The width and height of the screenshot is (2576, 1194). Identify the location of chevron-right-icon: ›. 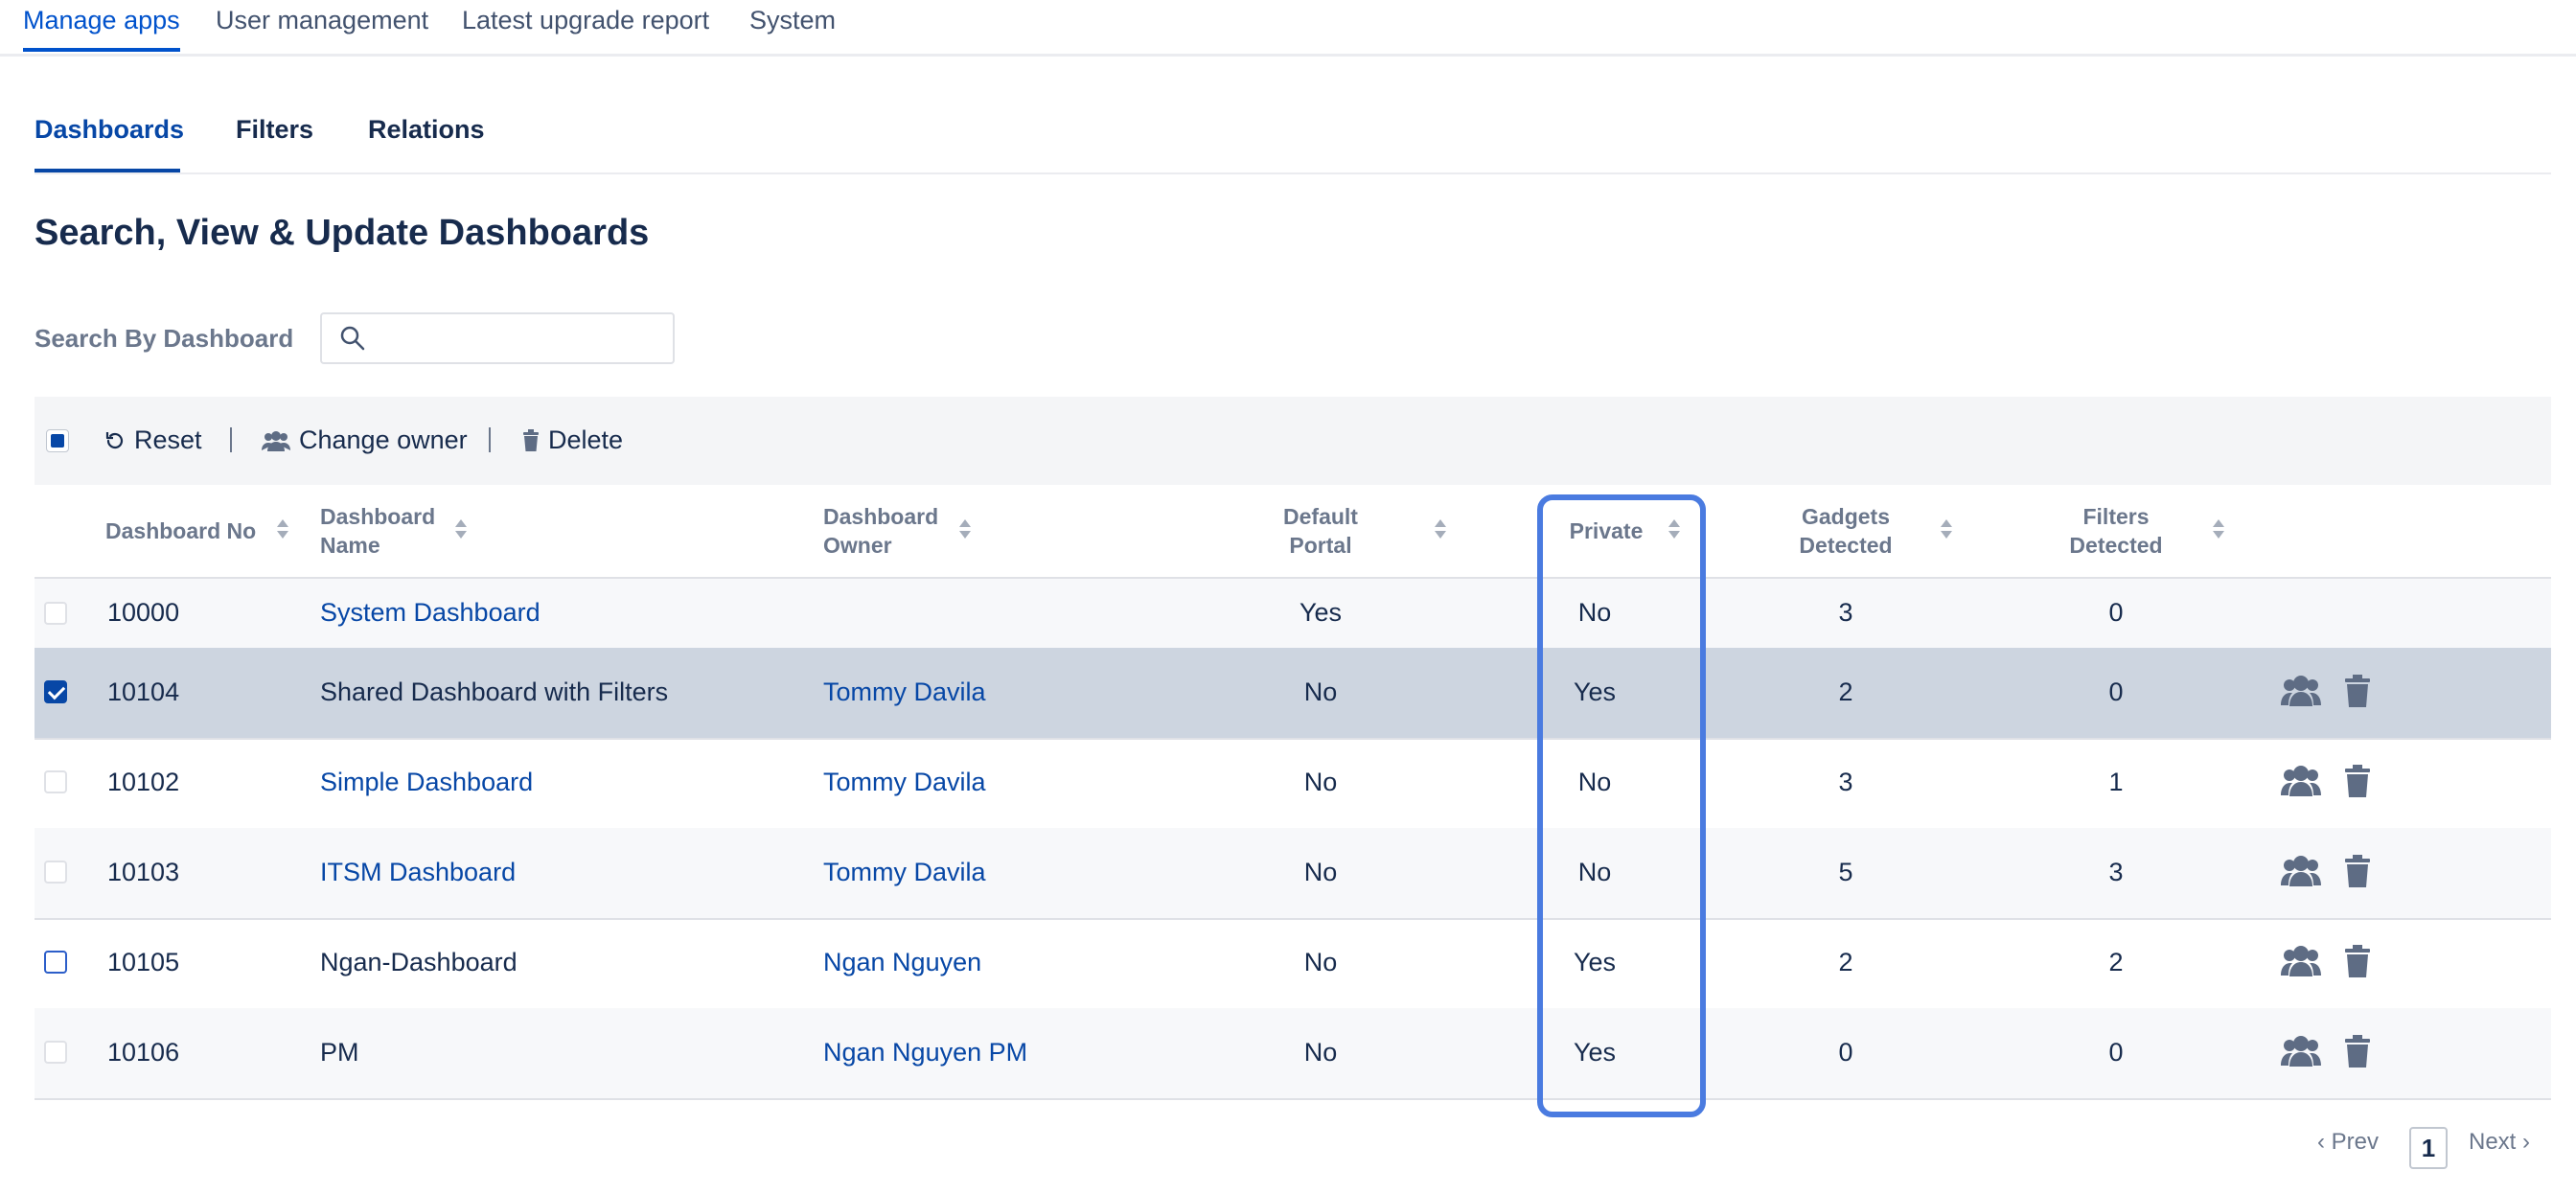
(2526, 1142).